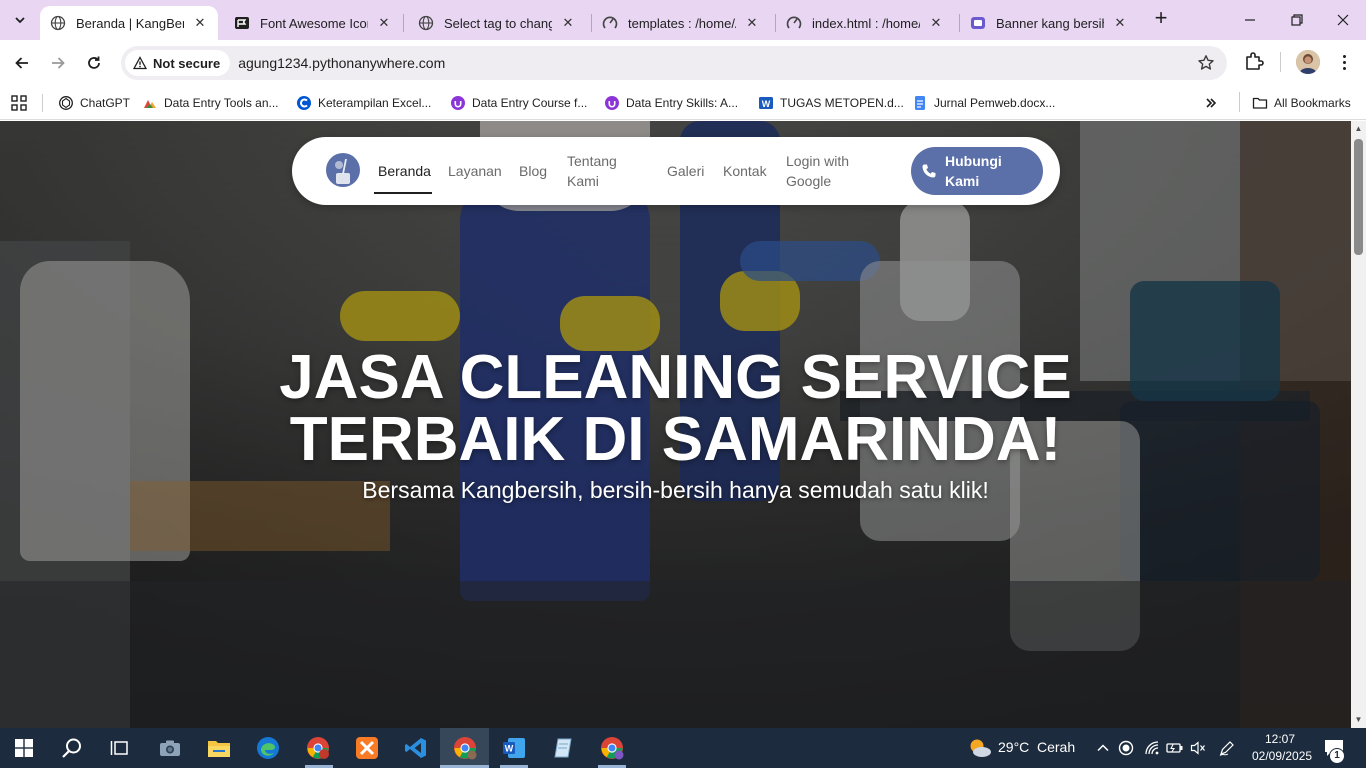  I want to click on taskbar-search-button, so click(72, 748).